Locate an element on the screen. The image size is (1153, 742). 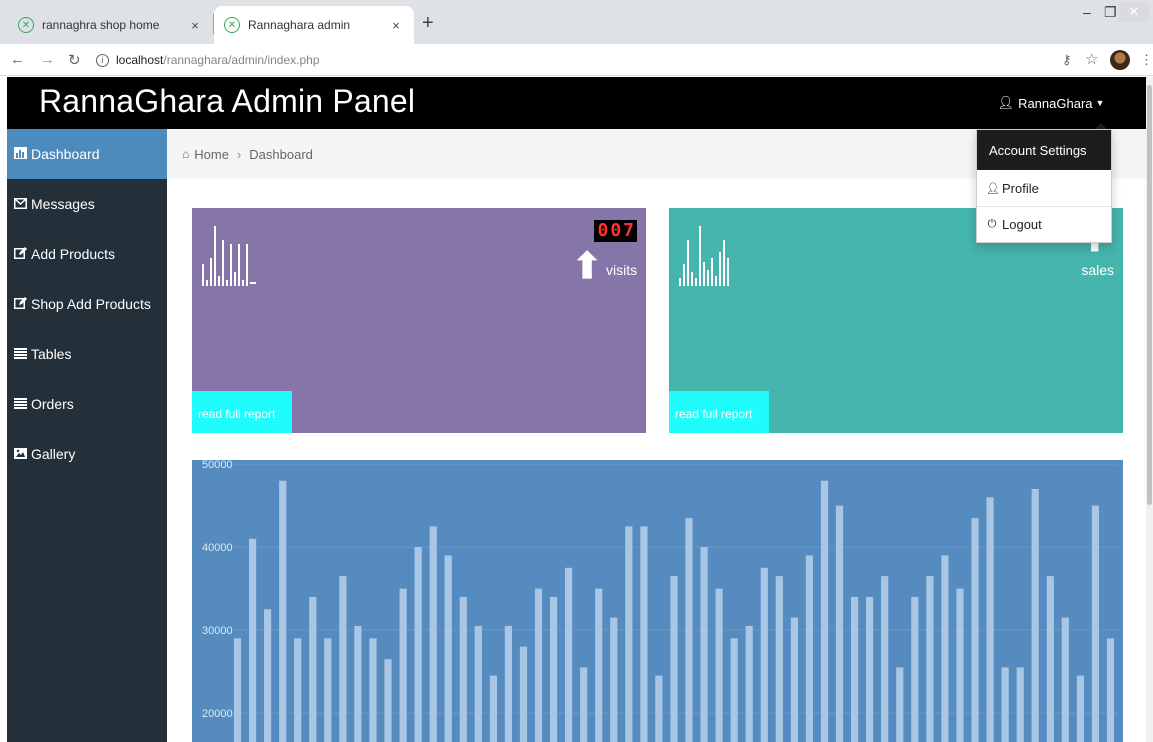
profile-avatar is located at coordinates (1120, 60).